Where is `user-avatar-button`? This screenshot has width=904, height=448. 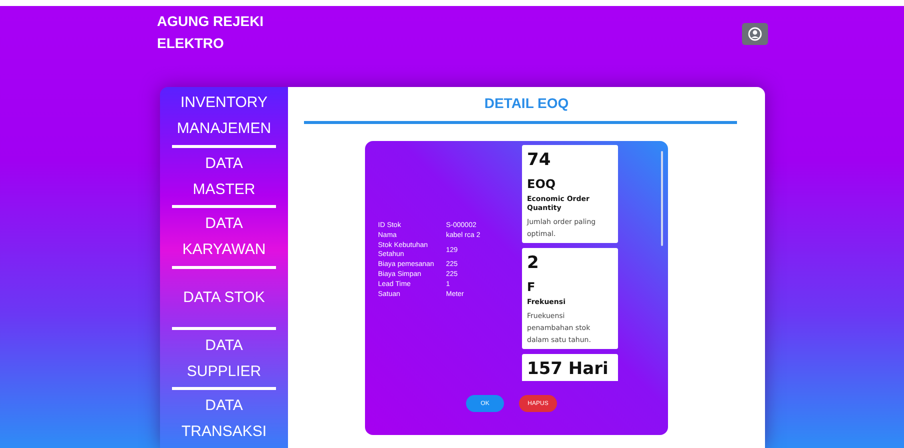
user-avatar-button is located at coordinates (755, 34).